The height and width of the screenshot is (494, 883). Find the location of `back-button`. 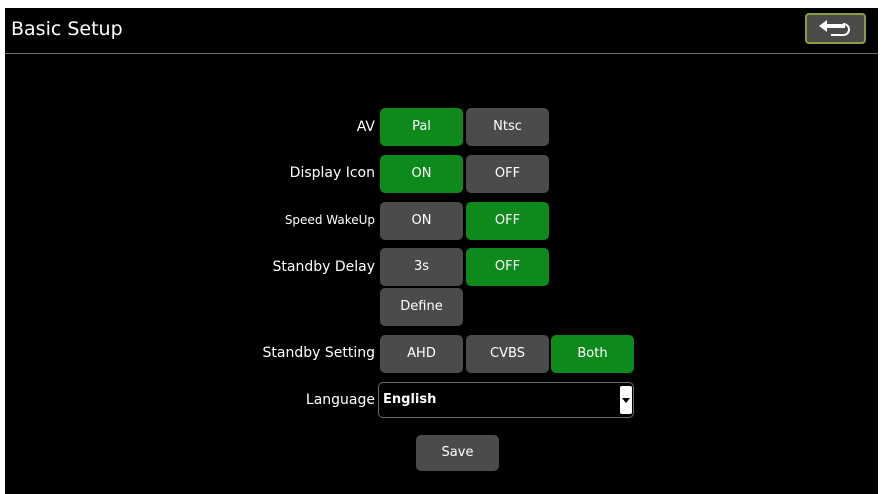

back-button is located at coordinates (835, 28).